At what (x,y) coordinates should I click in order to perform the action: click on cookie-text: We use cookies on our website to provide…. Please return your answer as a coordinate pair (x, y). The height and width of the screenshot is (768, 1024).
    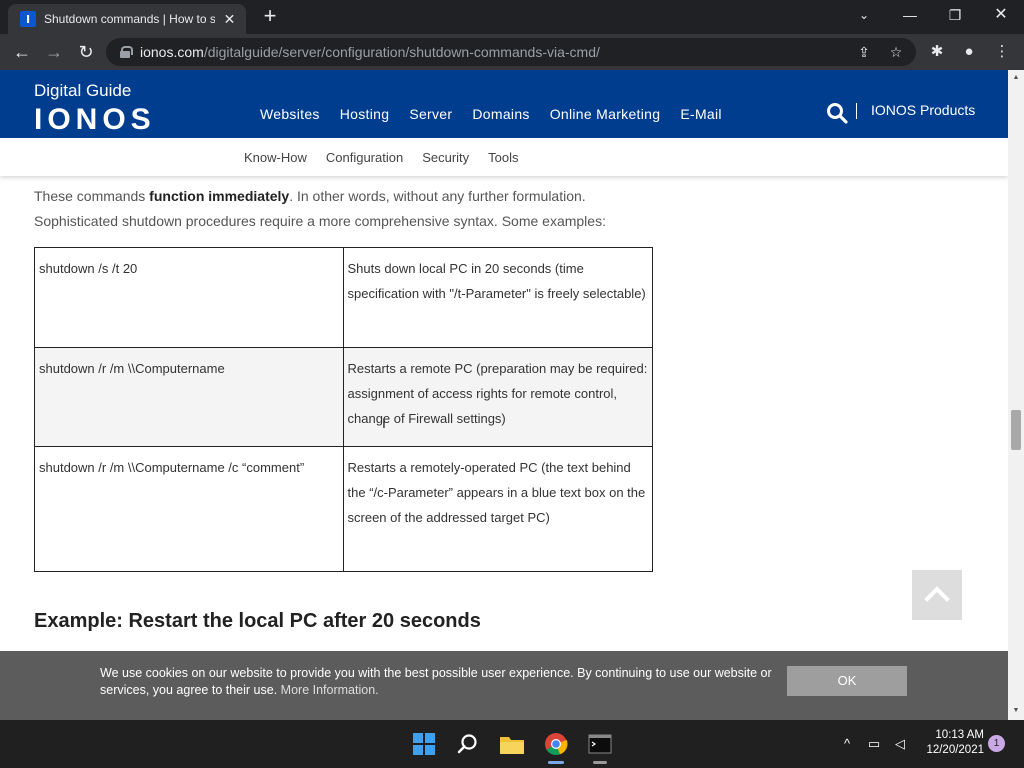
    Looking at the image, I should click on (436, 681).